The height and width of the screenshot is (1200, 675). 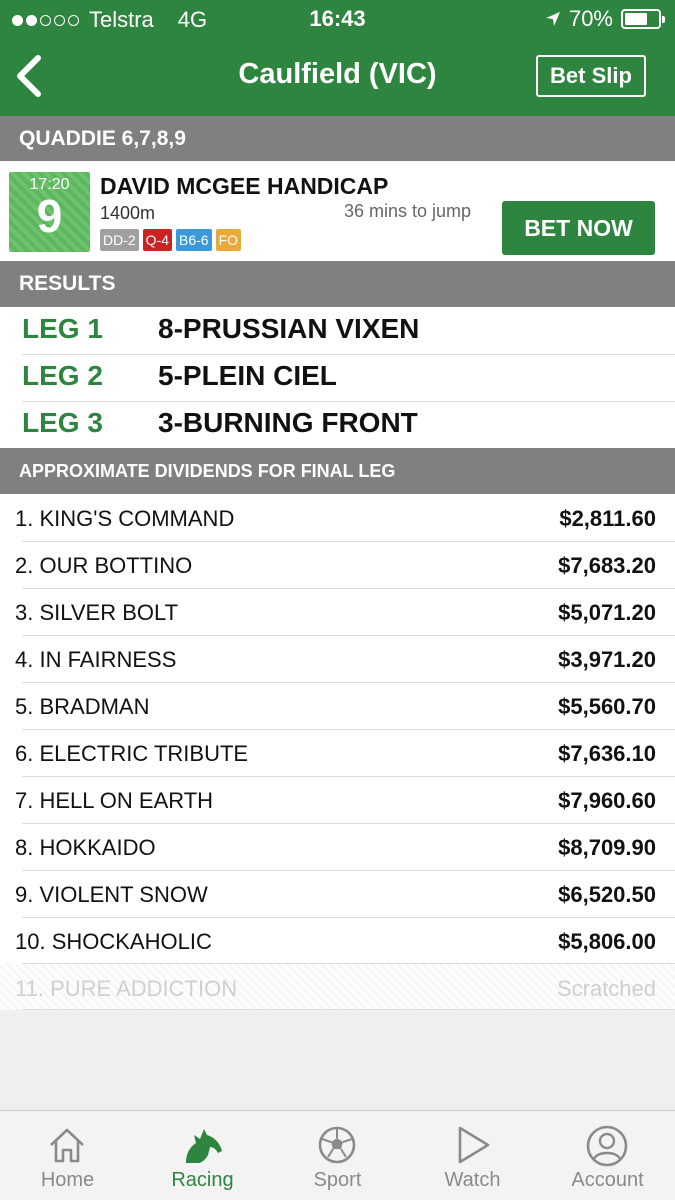 I want to click on dividend-value: $7,683.20, so click(x=607, y=565).